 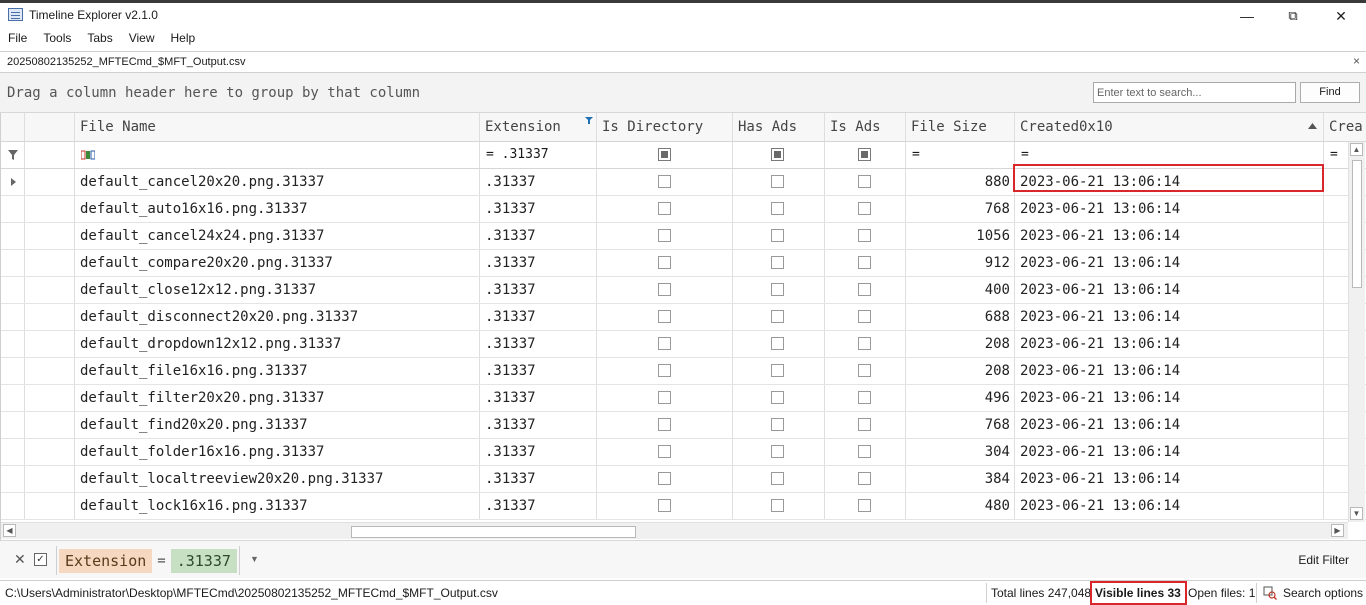 I want to click on cell-is-directory, so click(x=665, y=236).